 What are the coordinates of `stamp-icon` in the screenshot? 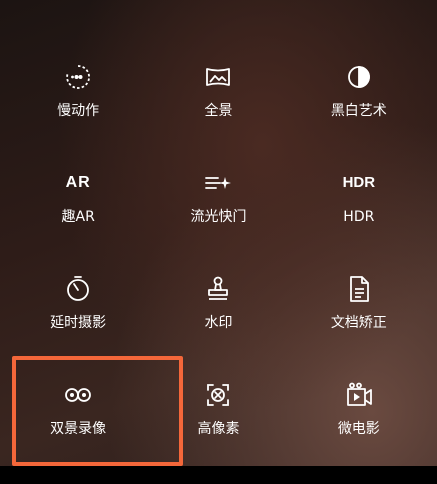 It's located at (218, 288).